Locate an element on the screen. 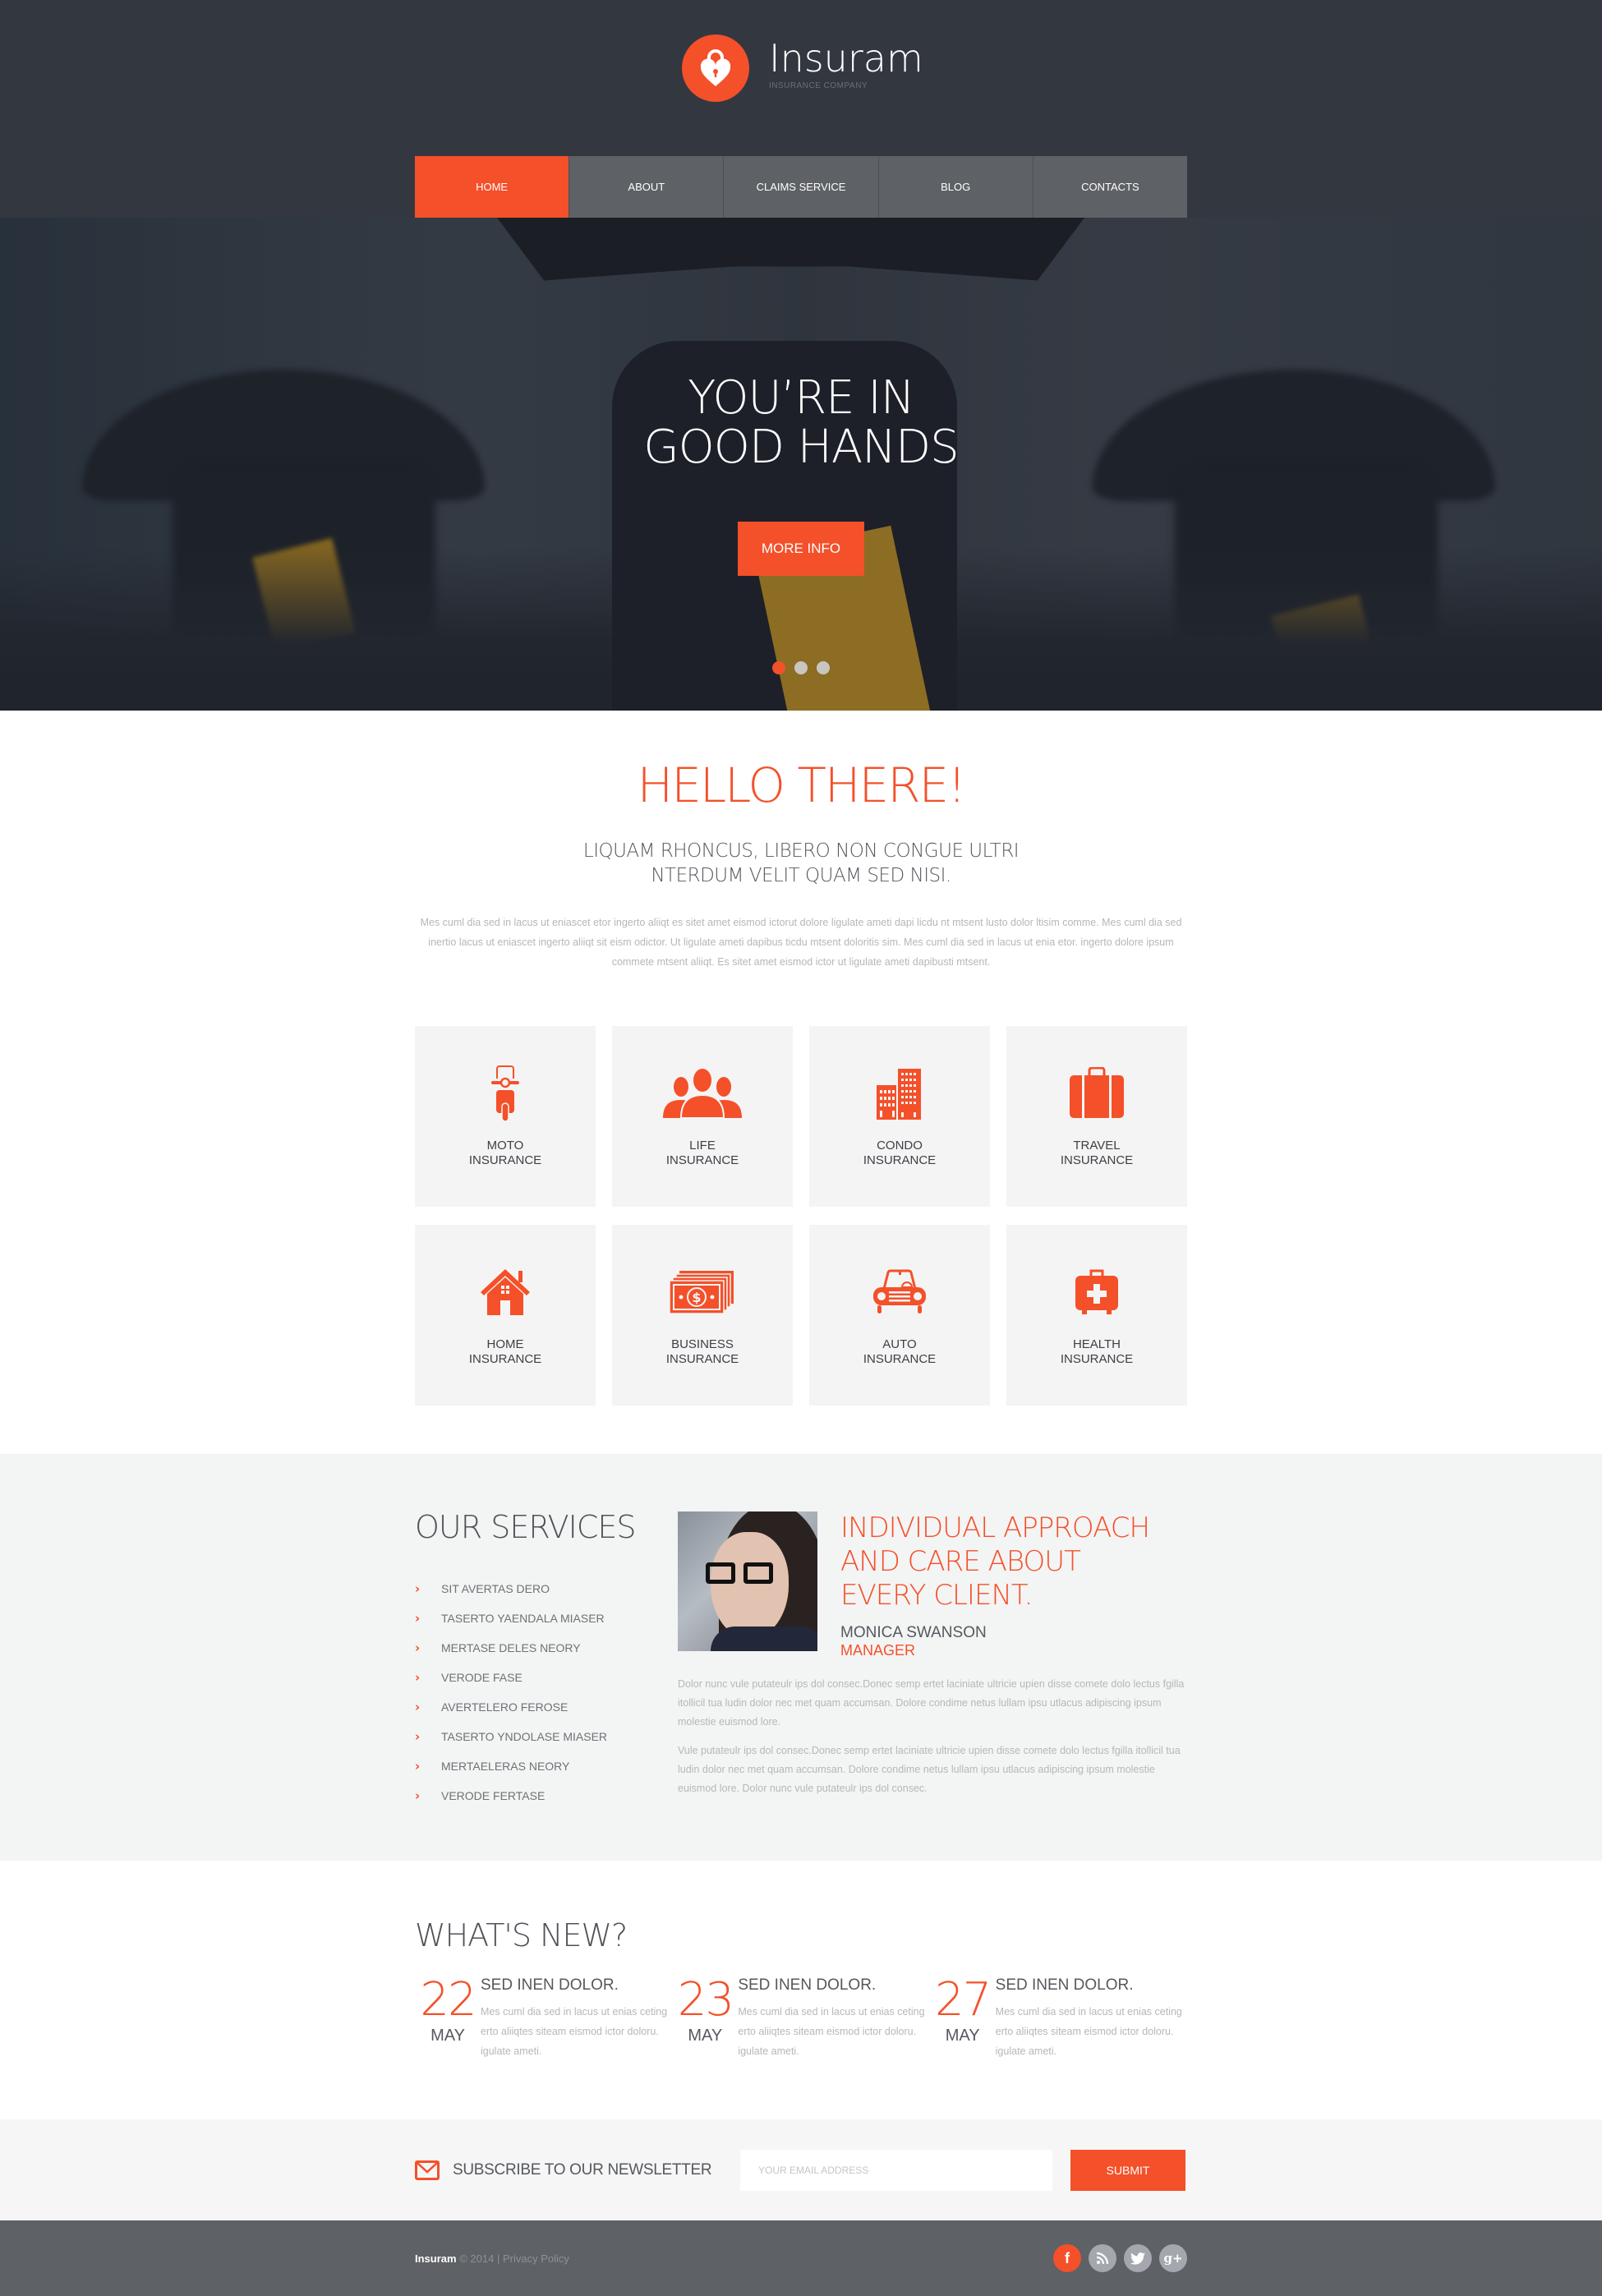 The image size is (1602, 2296). nav-item-home: HOME is located at coordinates (492, 187).